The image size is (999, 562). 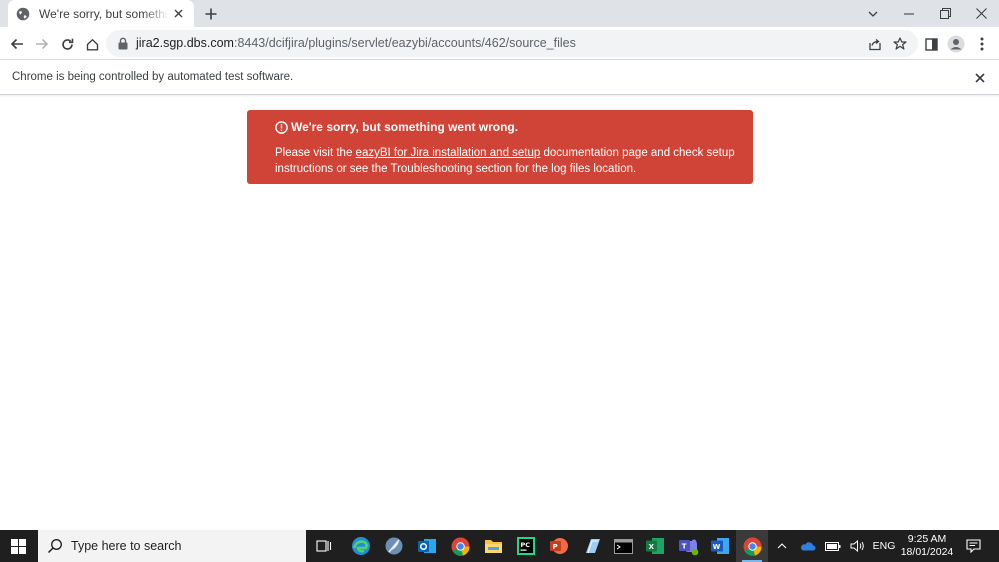 I want to click on clock: 9:25 AM 18/01/2024, so click(x=927, y=546).